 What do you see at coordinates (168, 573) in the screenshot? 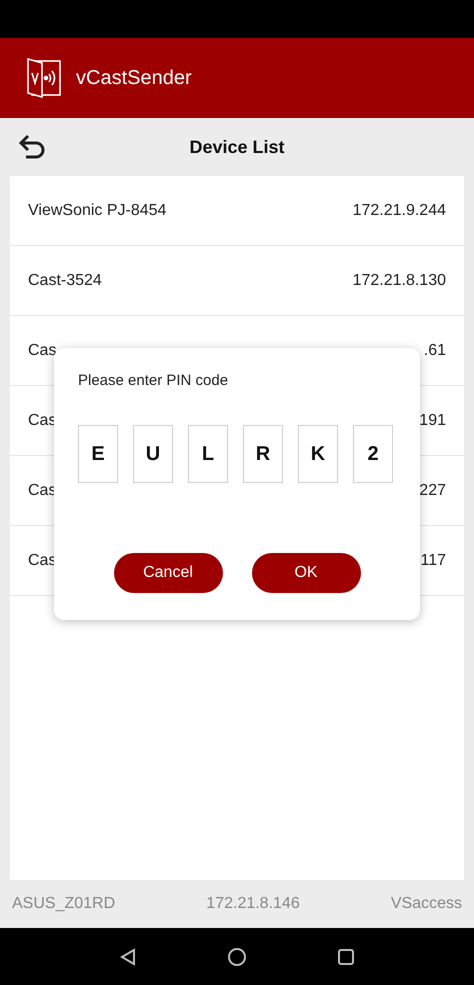
I see `cancel-button: Cancel` at bounding box center [168, 573].